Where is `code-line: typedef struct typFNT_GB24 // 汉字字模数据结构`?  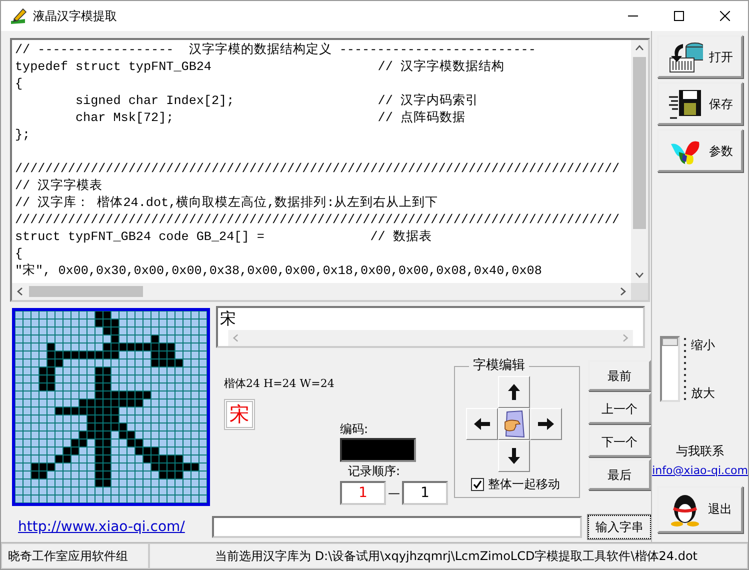
code-line: typedef struct typFNT_GB24 // 汉字字模数据结构 is located at coordinates (259, 67).